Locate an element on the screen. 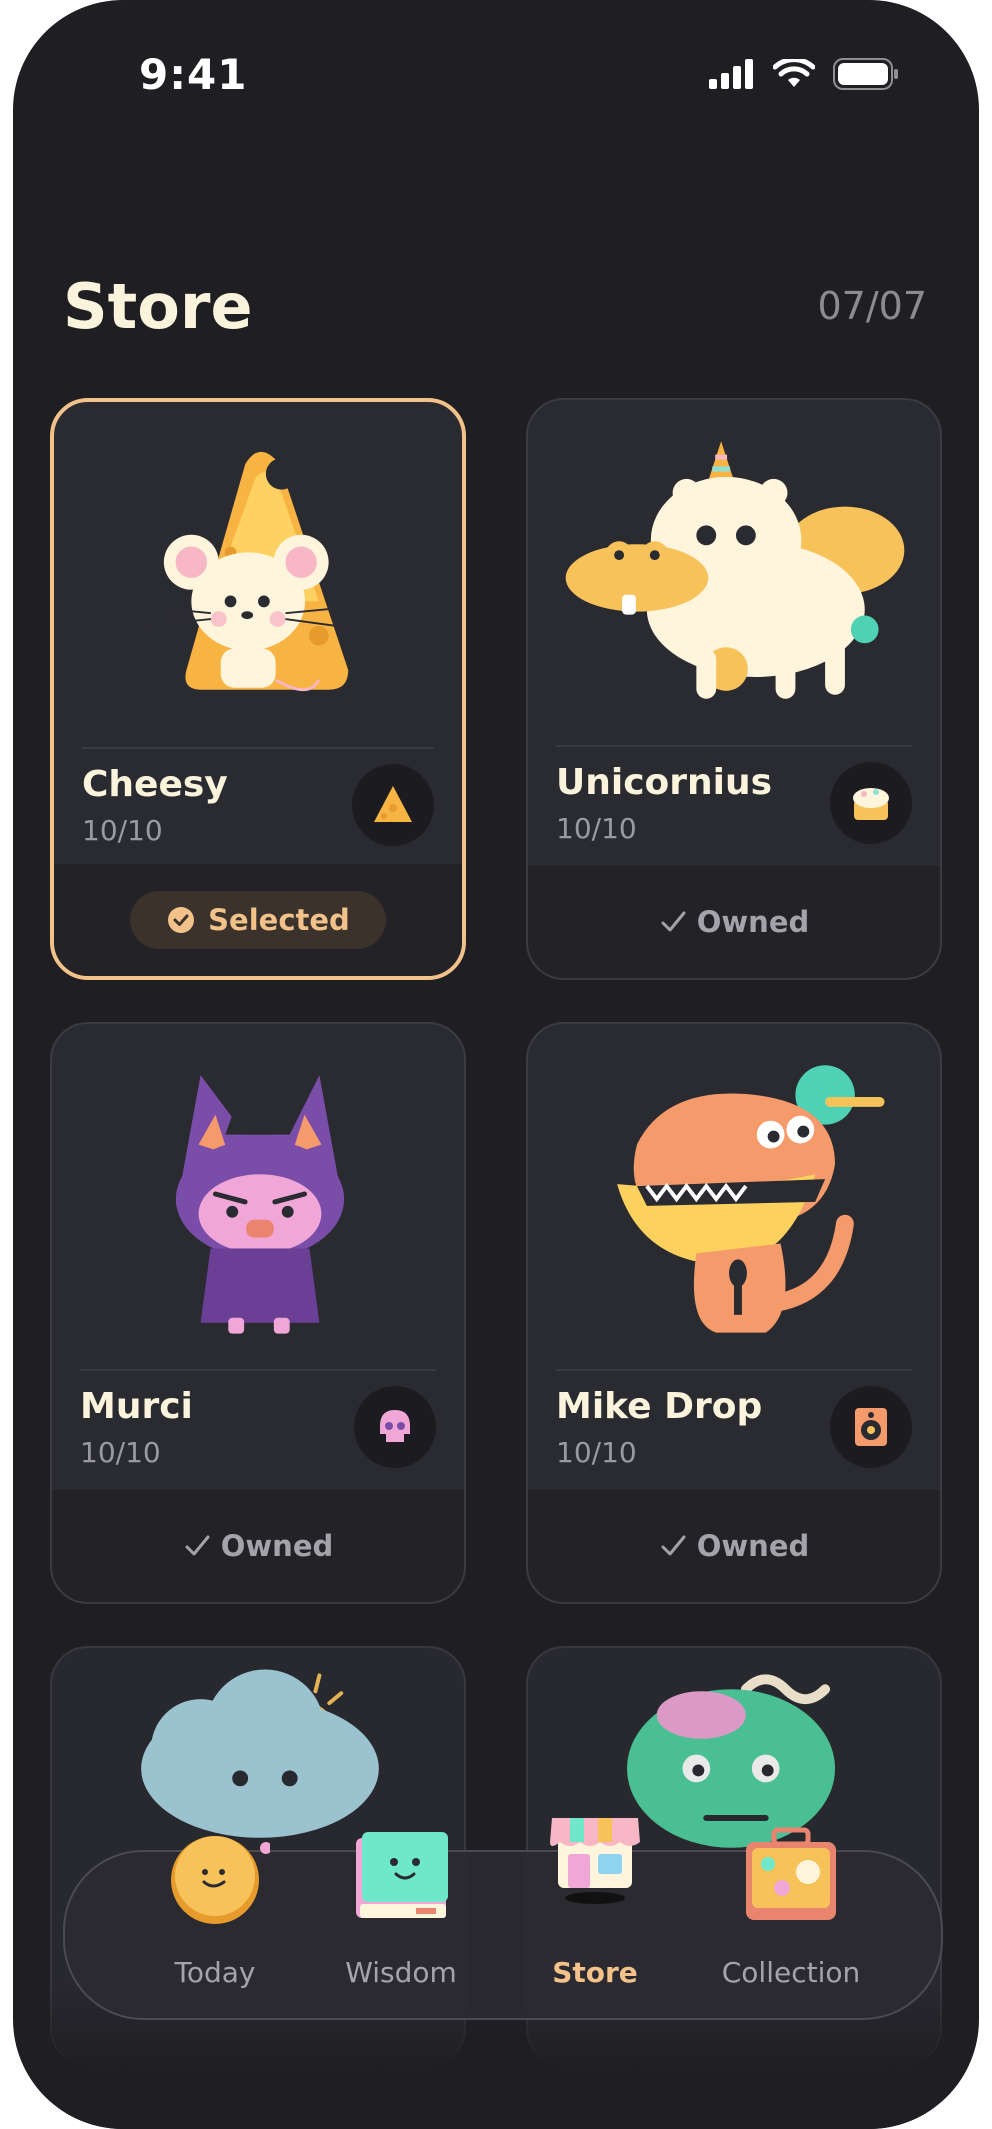 The image size is (992, 2129). nav-item-store: Store is located at coordinates (595, 1918).